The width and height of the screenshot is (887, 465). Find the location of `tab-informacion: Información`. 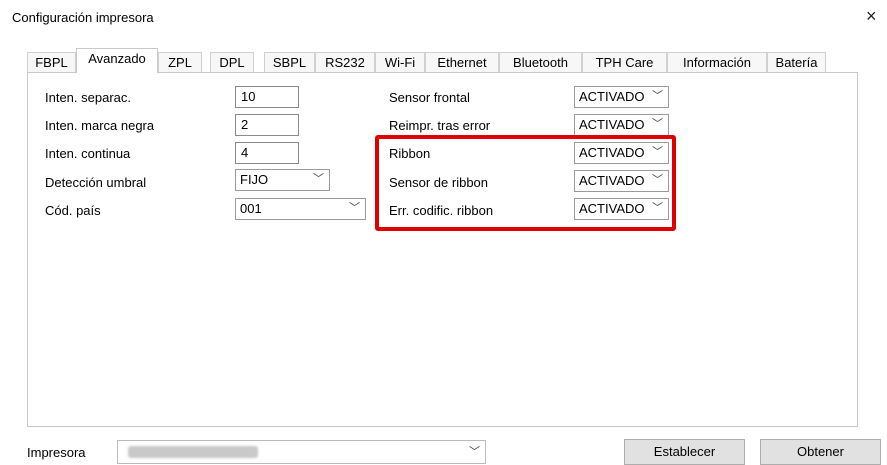

tab-informacion: Información is located at coordinates (717, 62).